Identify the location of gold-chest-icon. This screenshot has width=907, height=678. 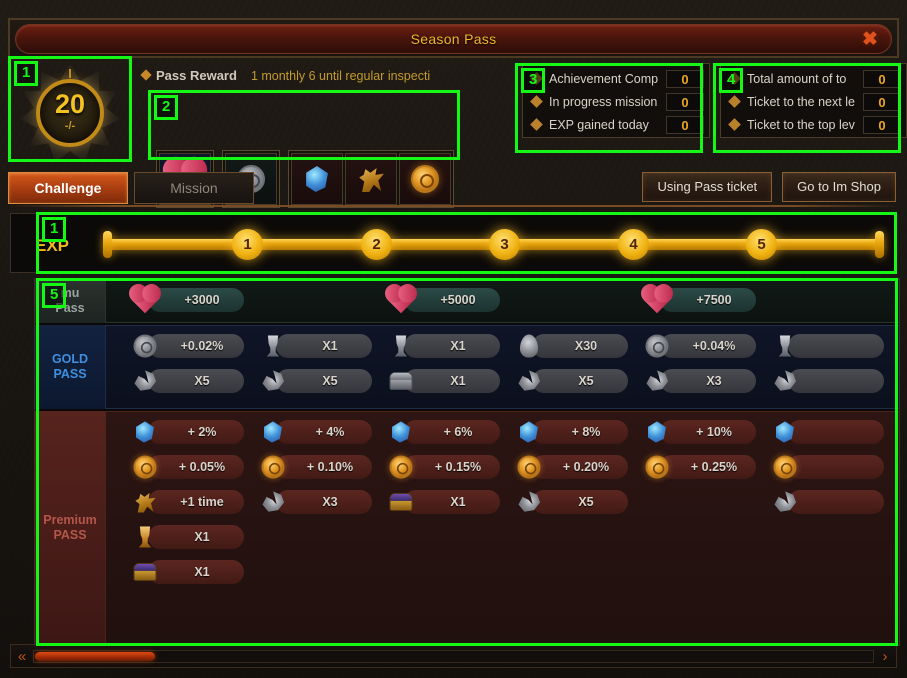
(145, 572).